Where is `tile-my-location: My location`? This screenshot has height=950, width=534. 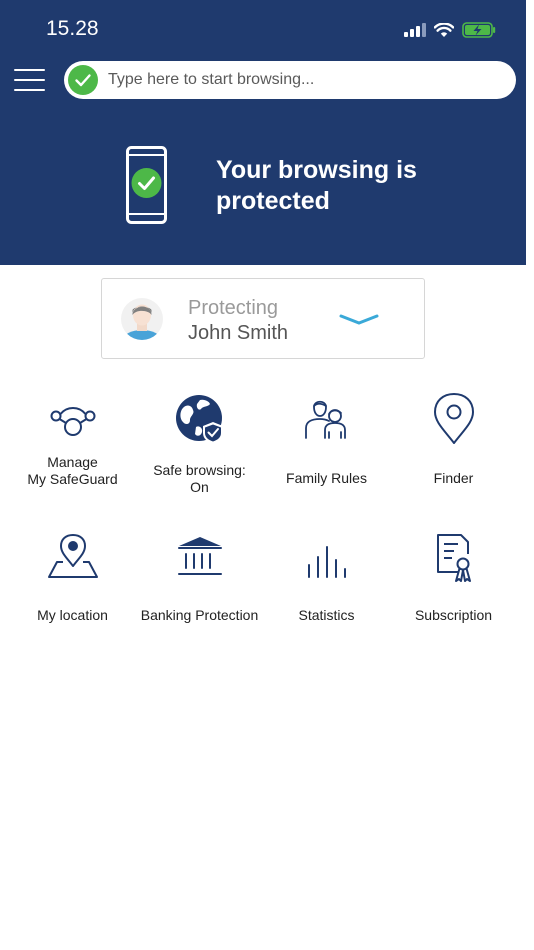
tile-my-location: My location is located at coordinates (72, 582).